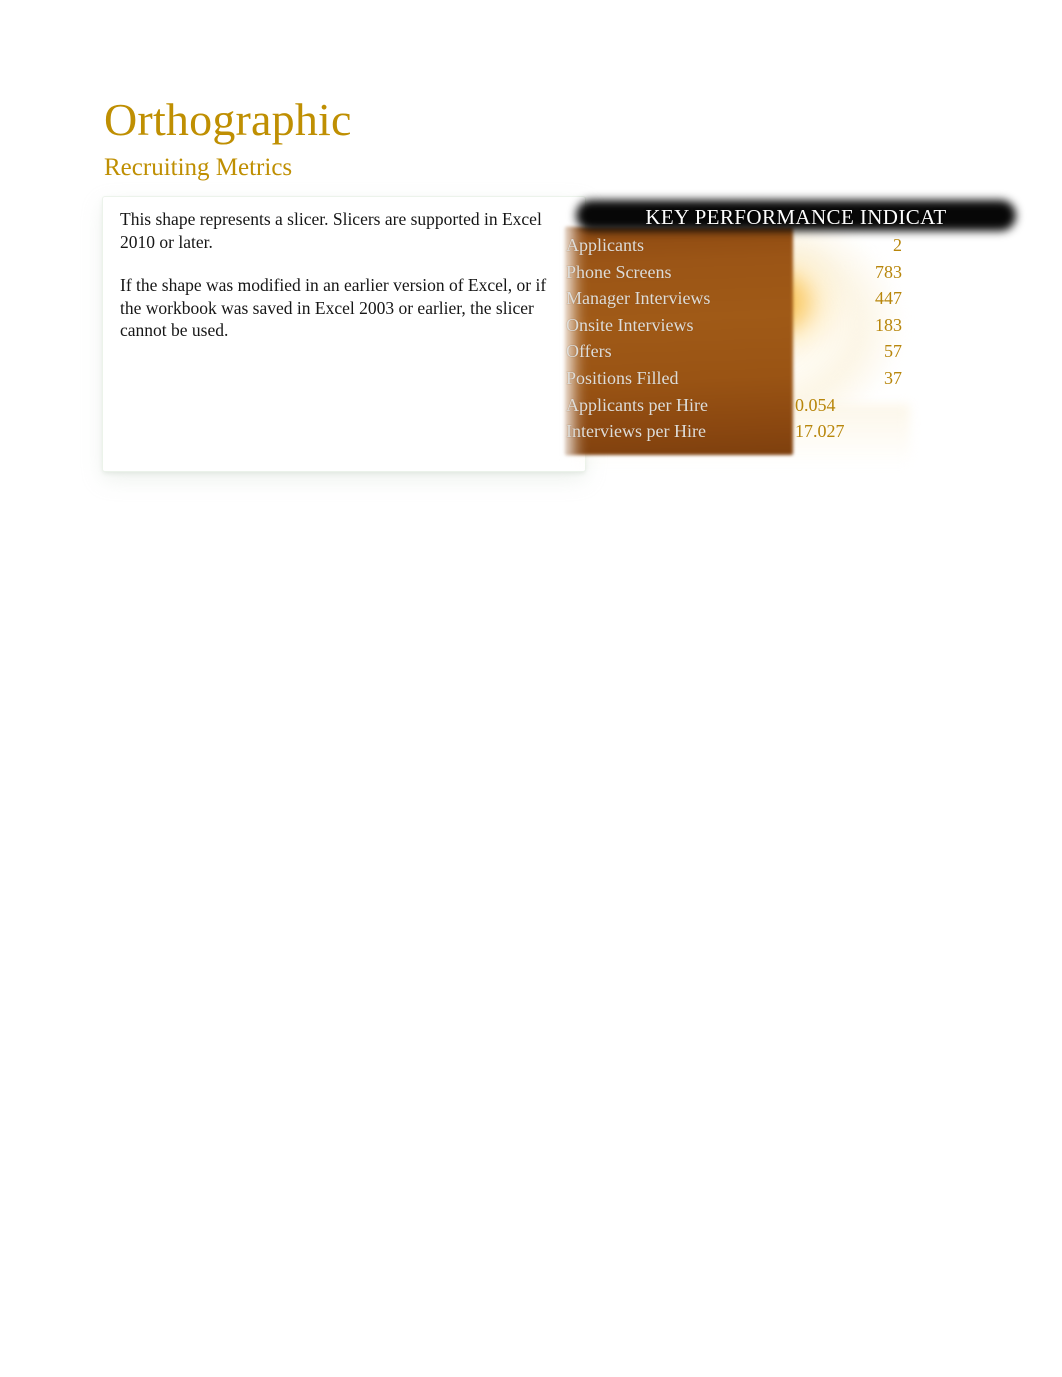  I want to click on kpi-row-value: 0.054, so click(815, 404).